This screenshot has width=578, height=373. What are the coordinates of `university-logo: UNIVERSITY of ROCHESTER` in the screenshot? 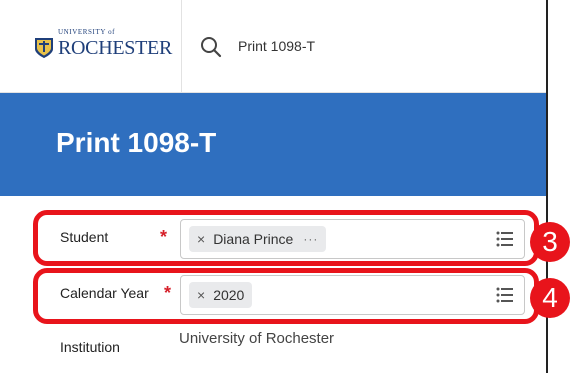 It's located at (103, 44).